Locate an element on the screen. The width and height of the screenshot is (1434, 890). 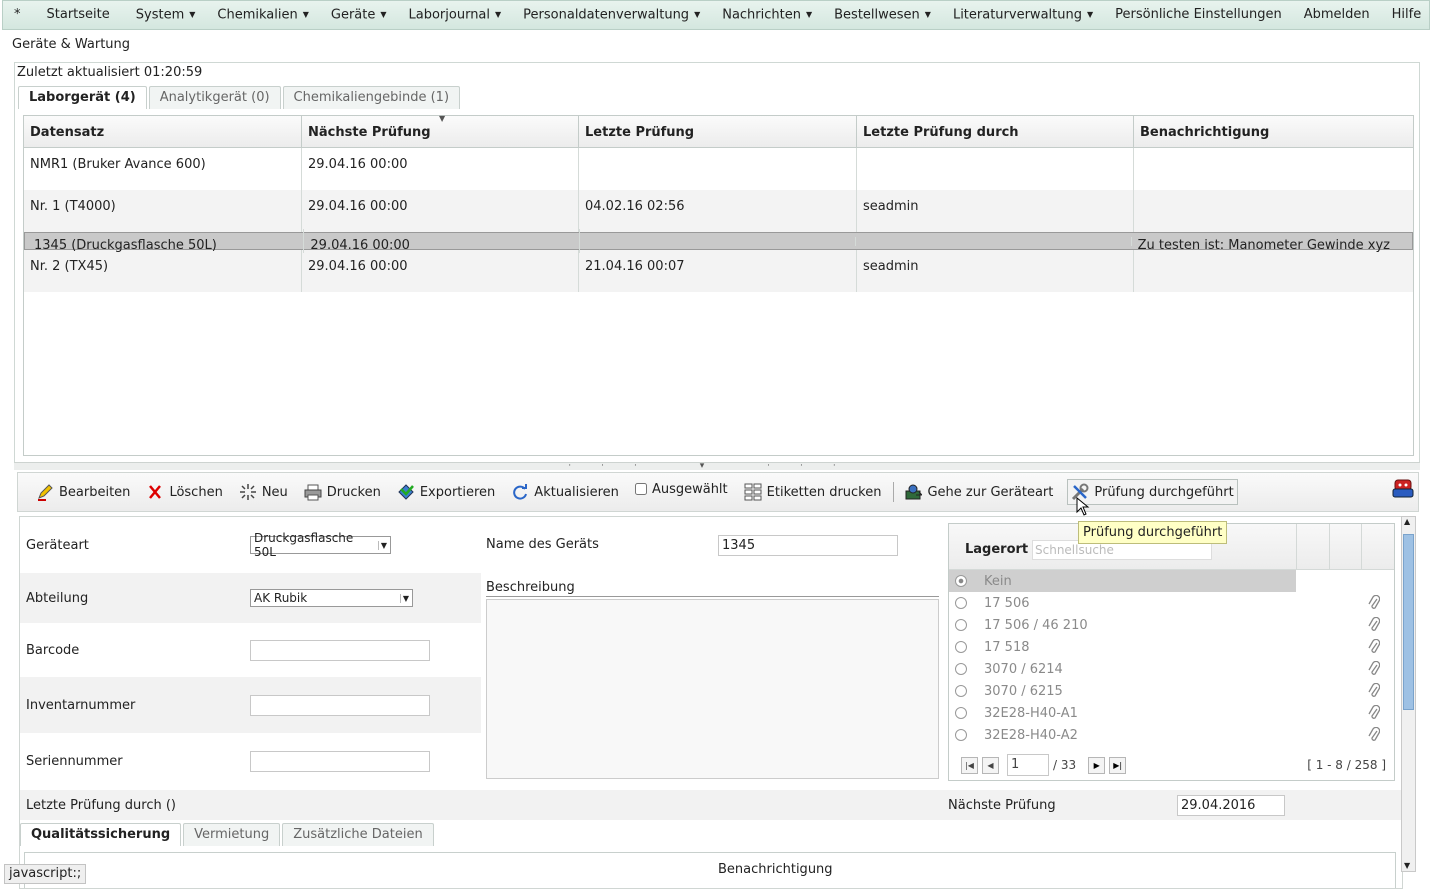
menu-geraete: Geräte ▼ is located at coordinates (359, 15).